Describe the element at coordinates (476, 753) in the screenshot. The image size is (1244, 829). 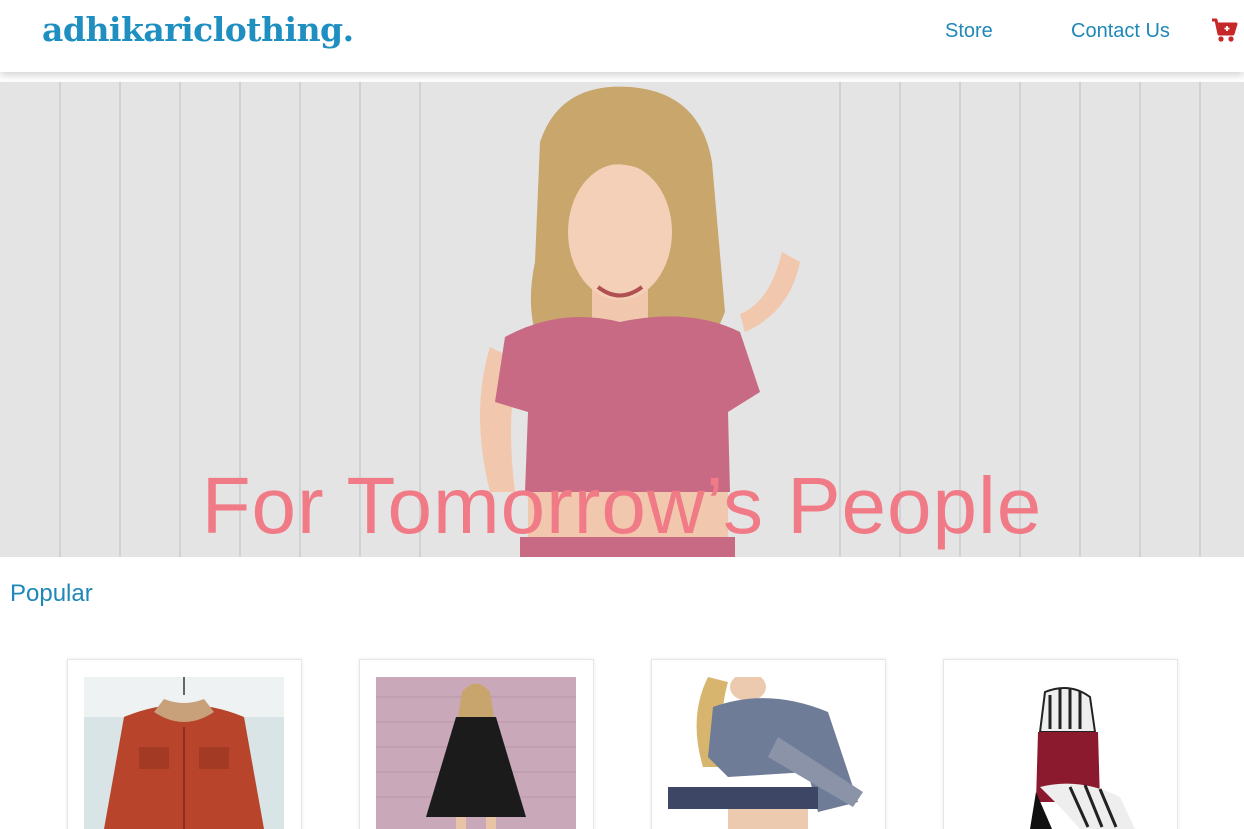
I see `product-image-black-dress` at that location.